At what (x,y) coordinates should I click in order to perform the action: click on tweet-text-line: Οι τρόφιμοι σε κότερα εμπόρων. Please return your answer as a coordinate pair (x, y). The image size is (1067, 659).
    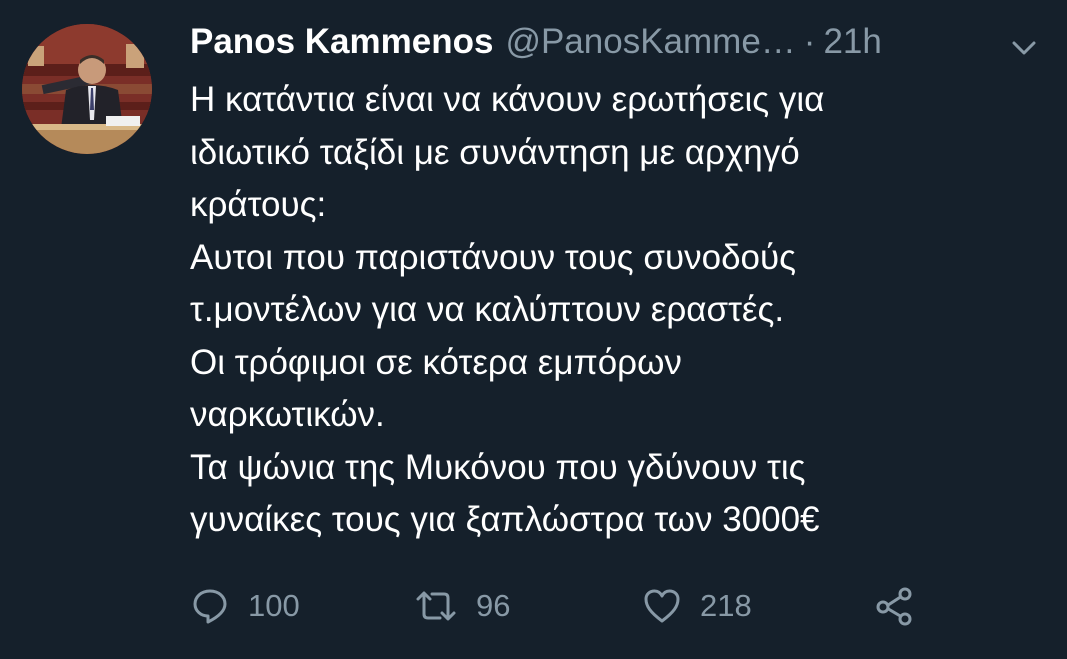
    Looking at the image, I should click on (436, 362).